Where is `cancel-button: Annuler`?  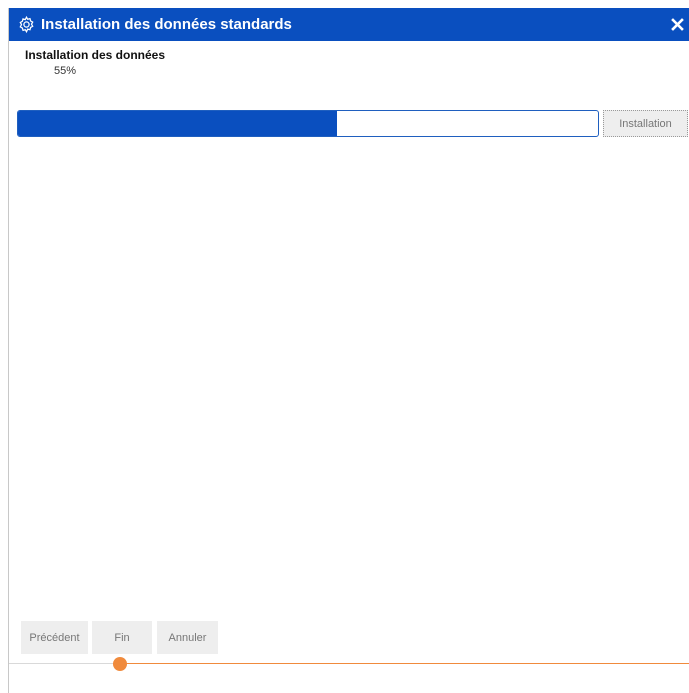 cancel-button: Annuler is located at coordinates (187, 637).